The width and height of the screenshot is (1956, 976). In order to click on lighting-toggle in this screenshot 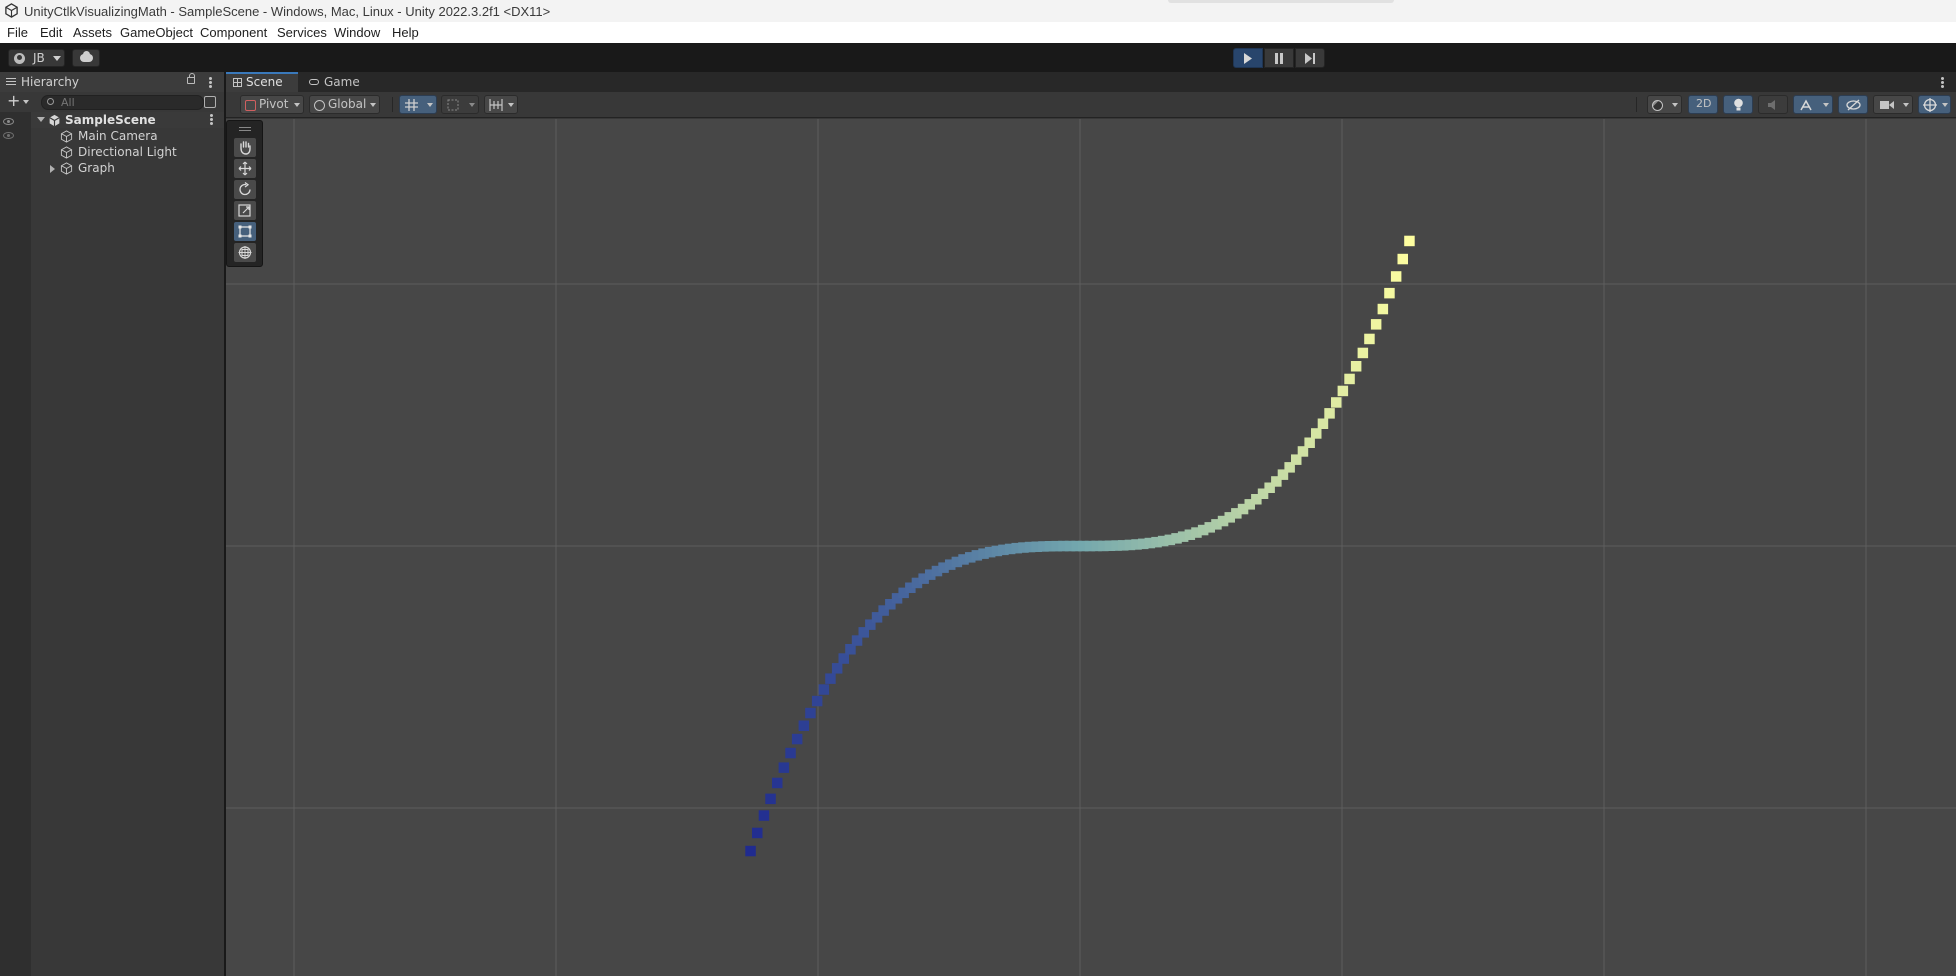, I will do `click(1738, 104)`.